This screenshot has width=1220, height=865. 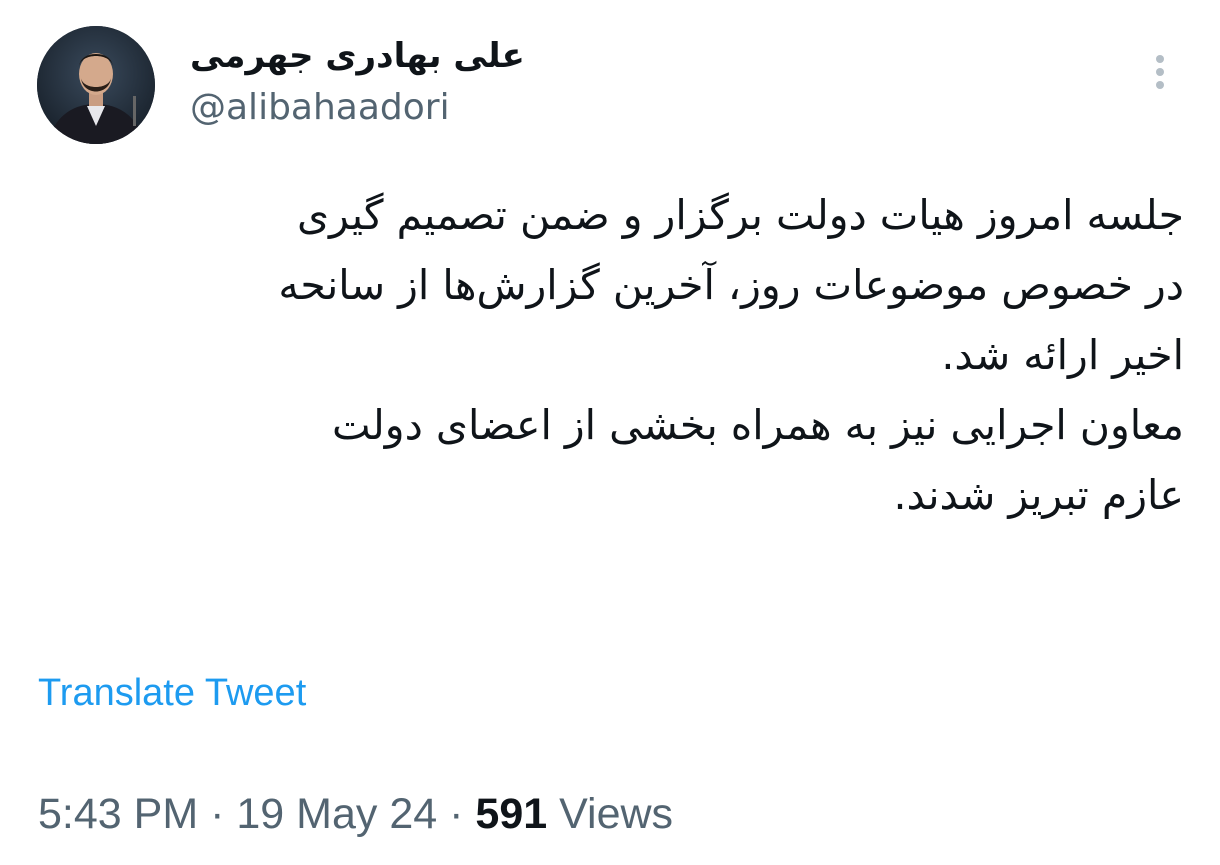 I want to click on tweet-line: عازم تبریز شدند., so click(x=1038, y=495).